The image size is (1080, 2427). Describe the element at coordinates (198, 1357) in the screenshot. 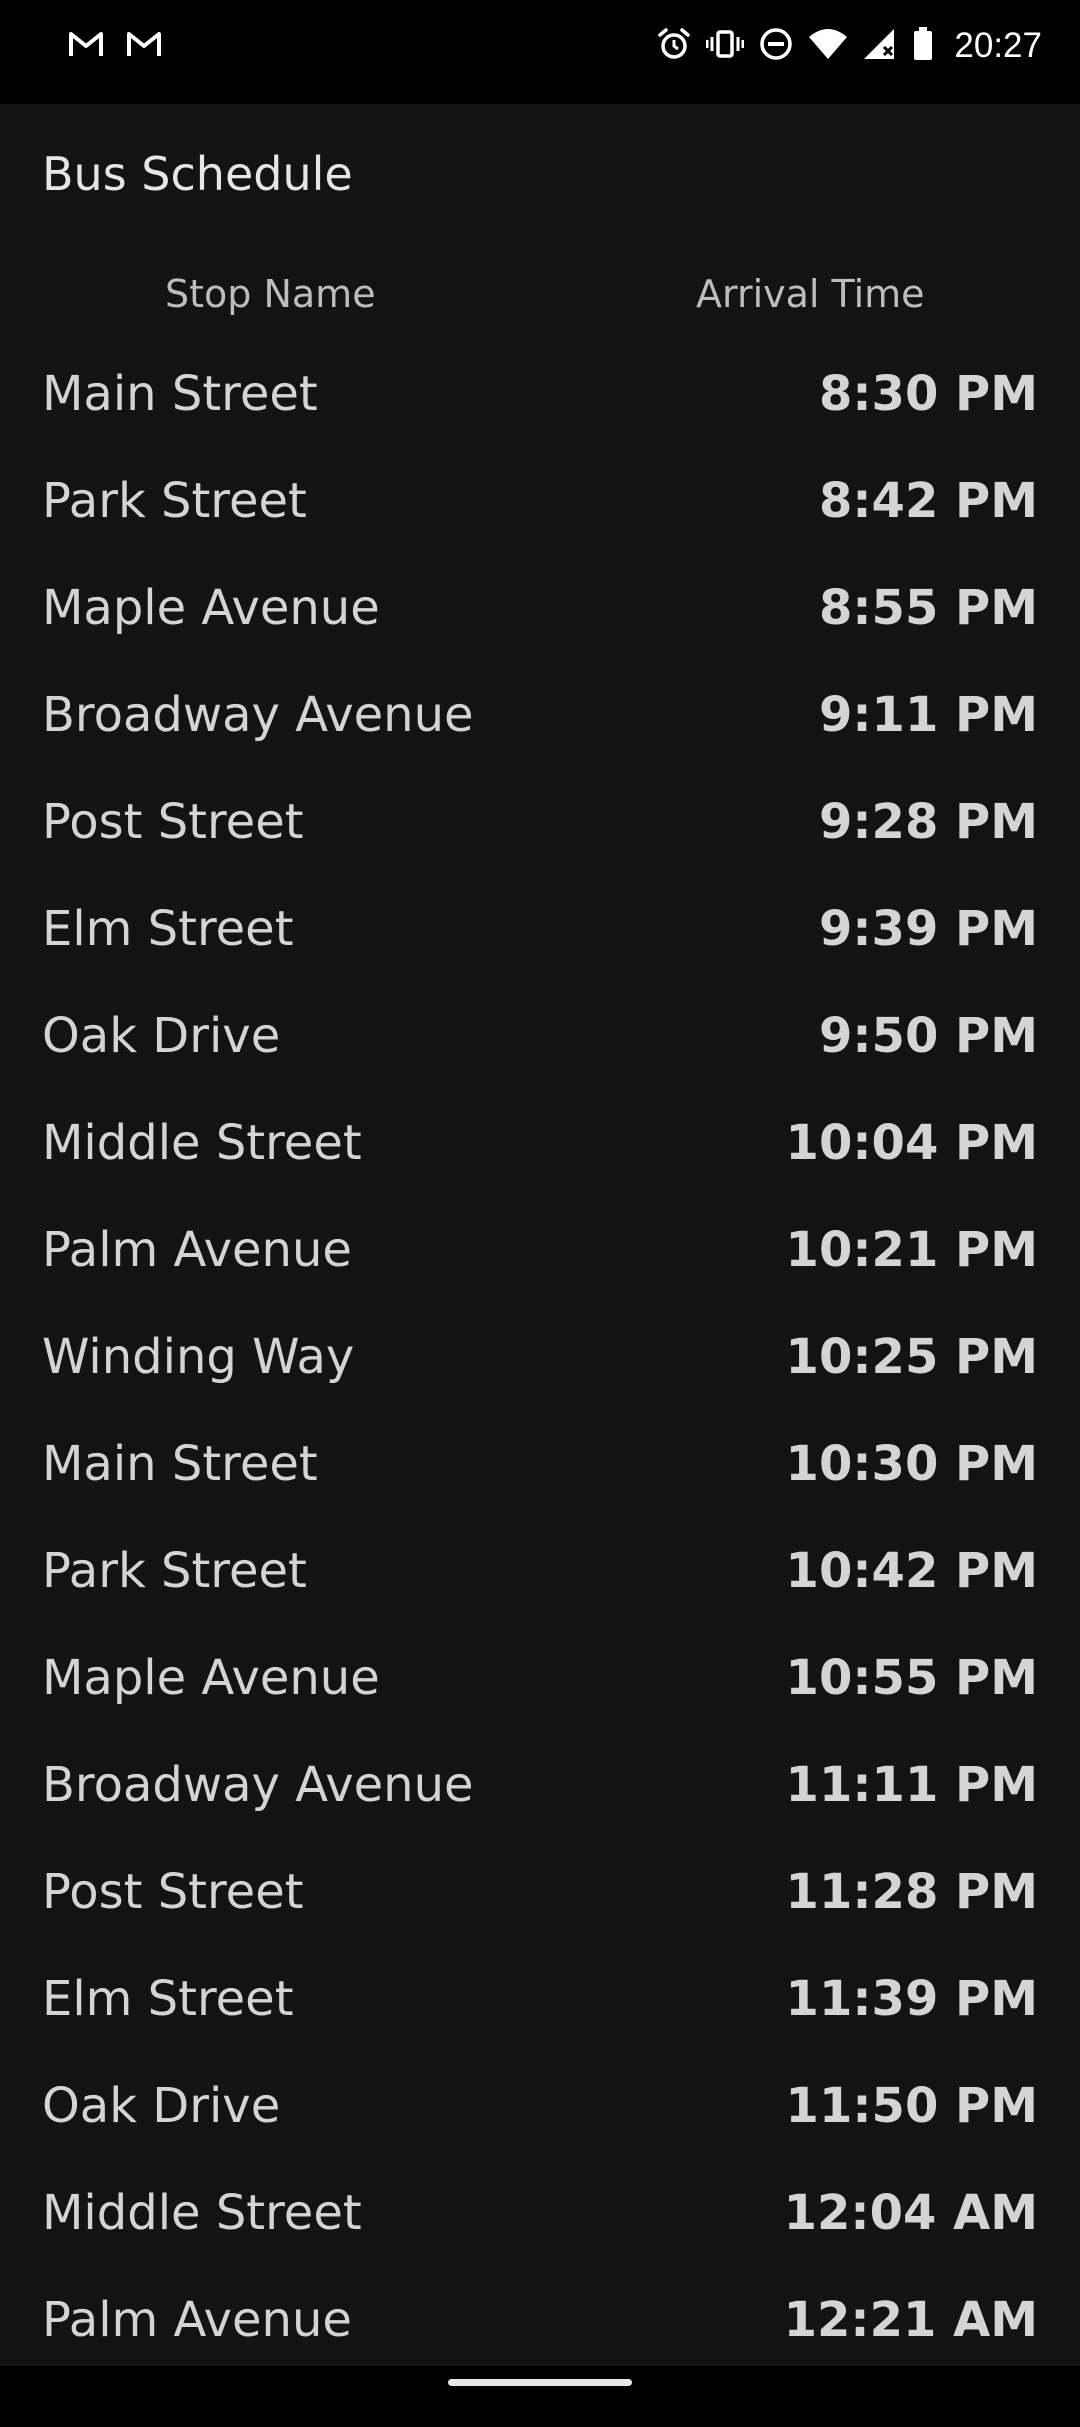

I see `stop-name: Winding Way` at that location.